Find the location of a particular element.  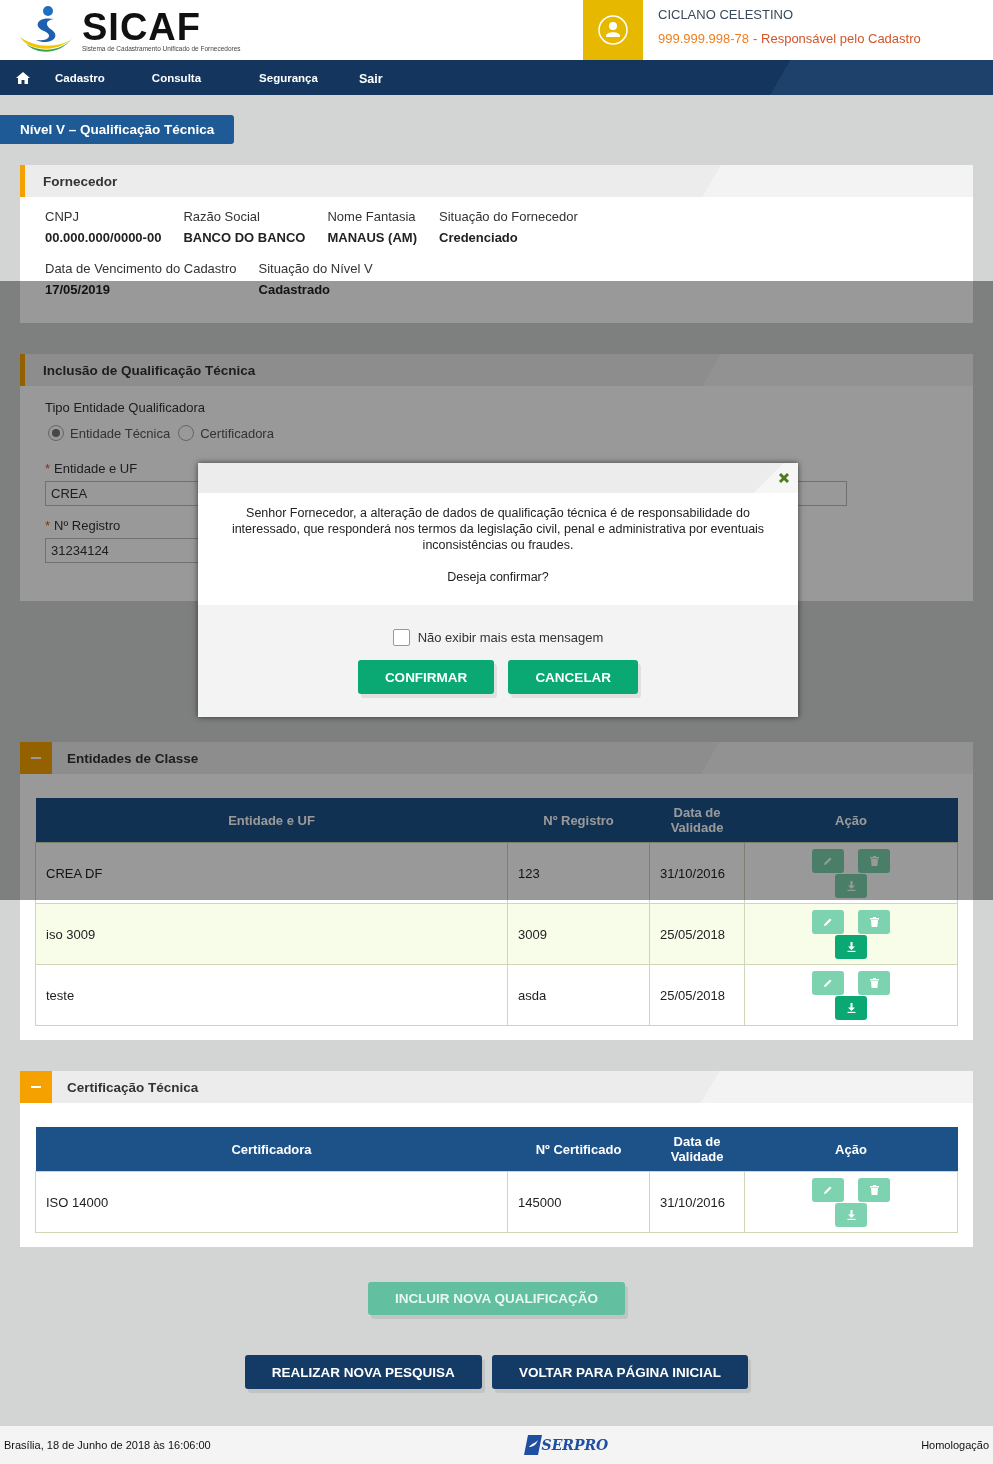

checkbox-label: Não exibir mais esta mensagem is located at coordinates (510, 637).